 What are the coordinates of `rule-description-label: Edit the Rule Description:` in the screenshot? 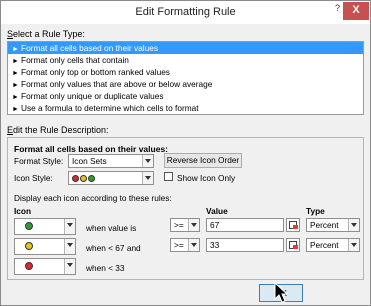 It's located at (58, 130).